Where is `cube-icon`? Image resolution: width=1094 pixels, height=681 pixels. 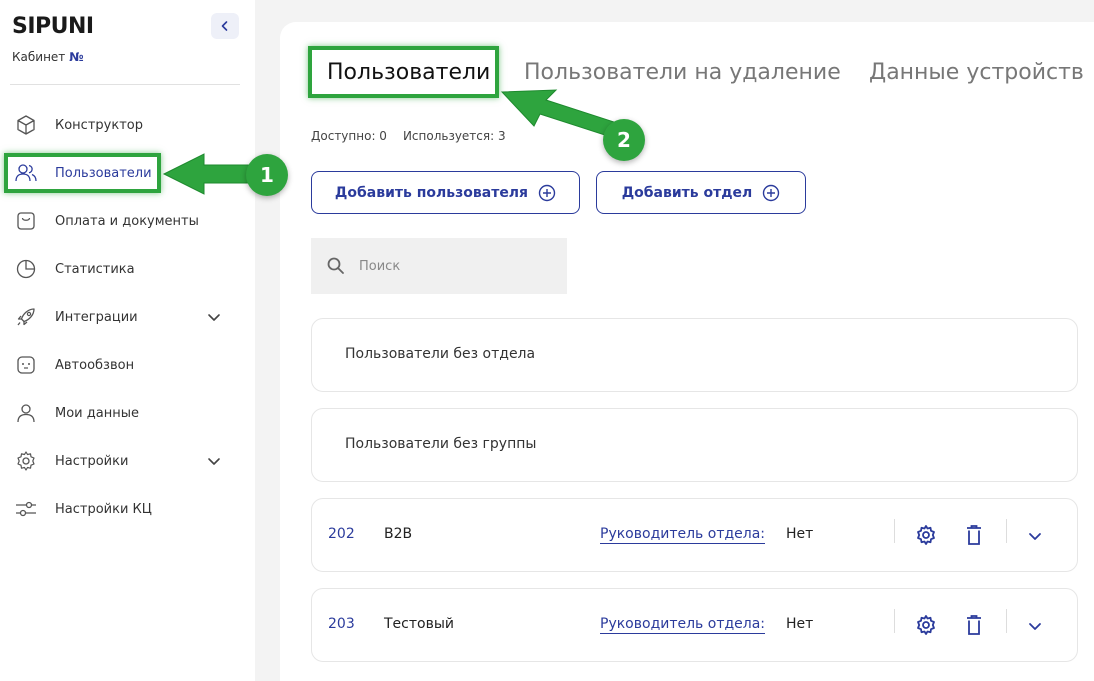
cube-icon is located at coordinates (26, 125).